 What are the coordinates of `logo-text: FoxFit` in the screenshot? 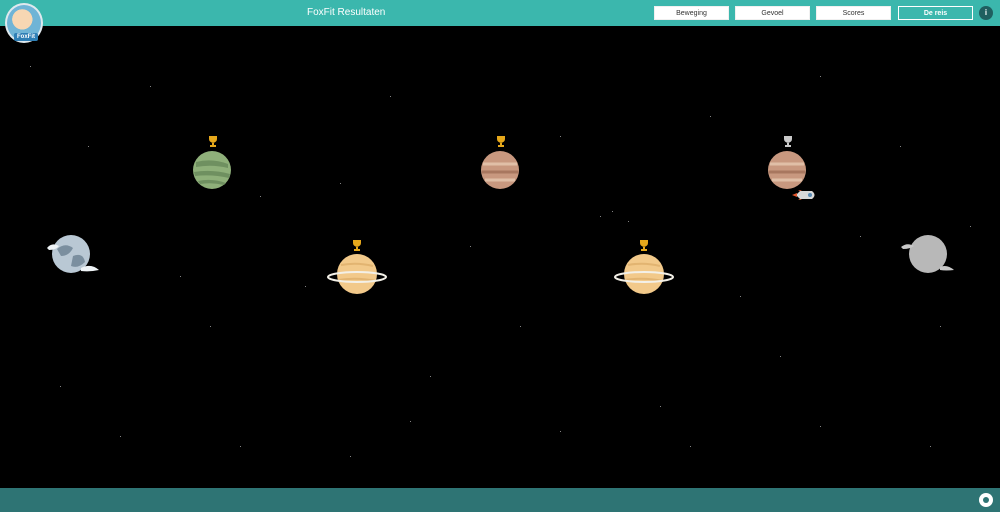 It's located at (26, 37).